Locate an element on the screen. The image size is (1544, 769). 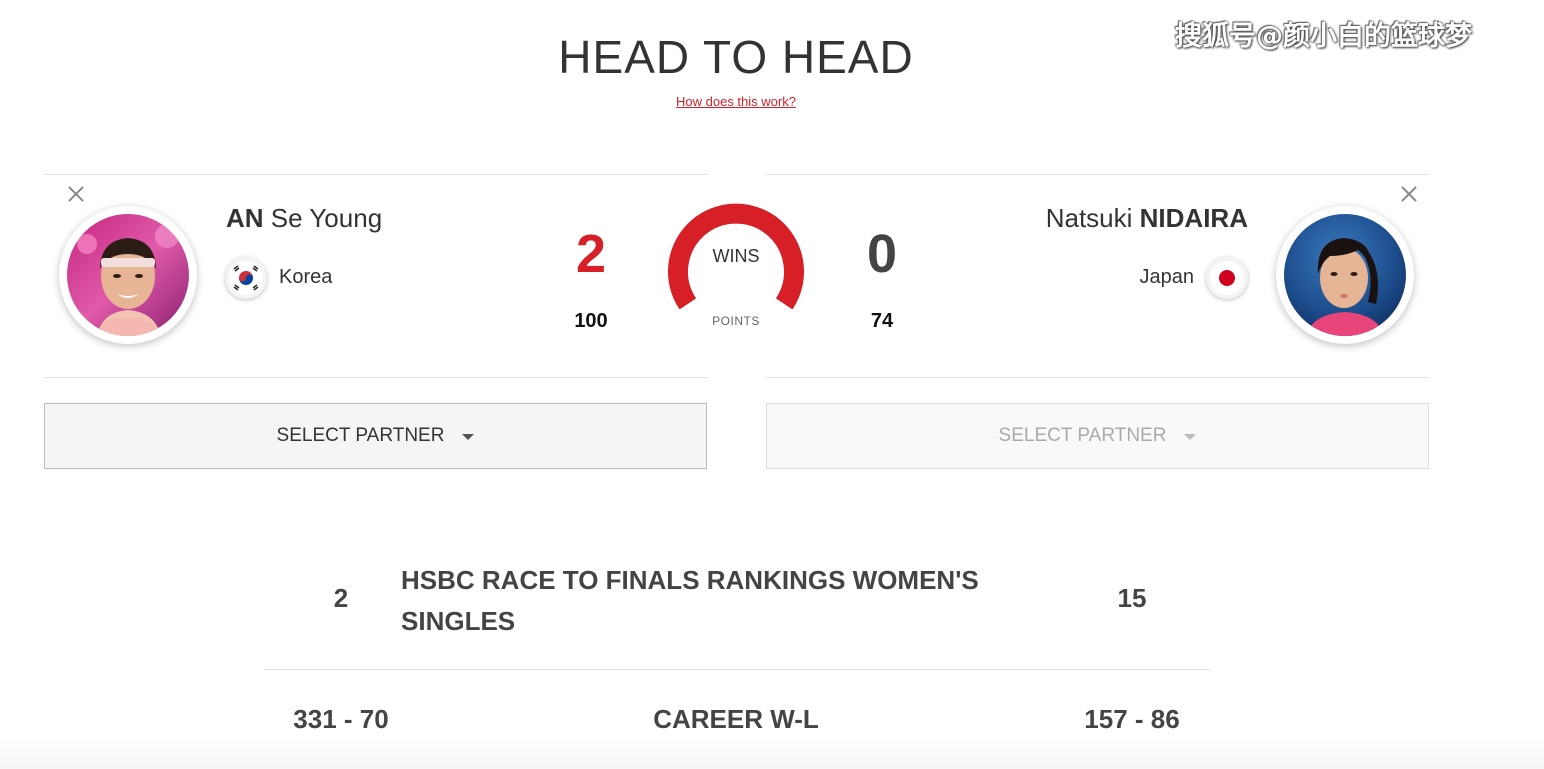
player2-photo is located at coordinates (1345, 275).